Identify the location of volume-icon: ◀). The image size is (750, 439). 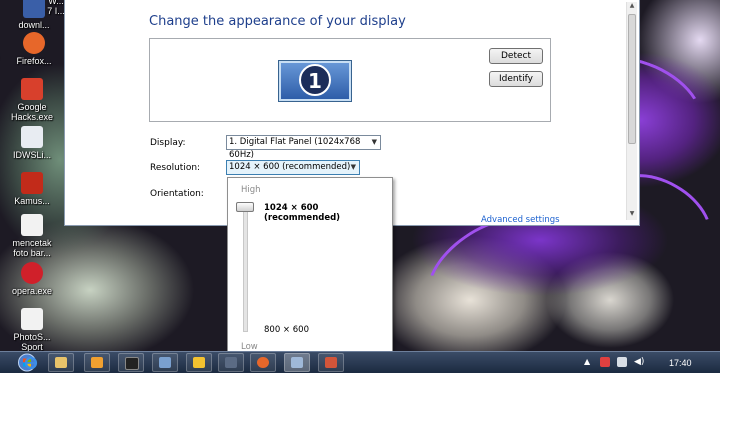
(639, 362).